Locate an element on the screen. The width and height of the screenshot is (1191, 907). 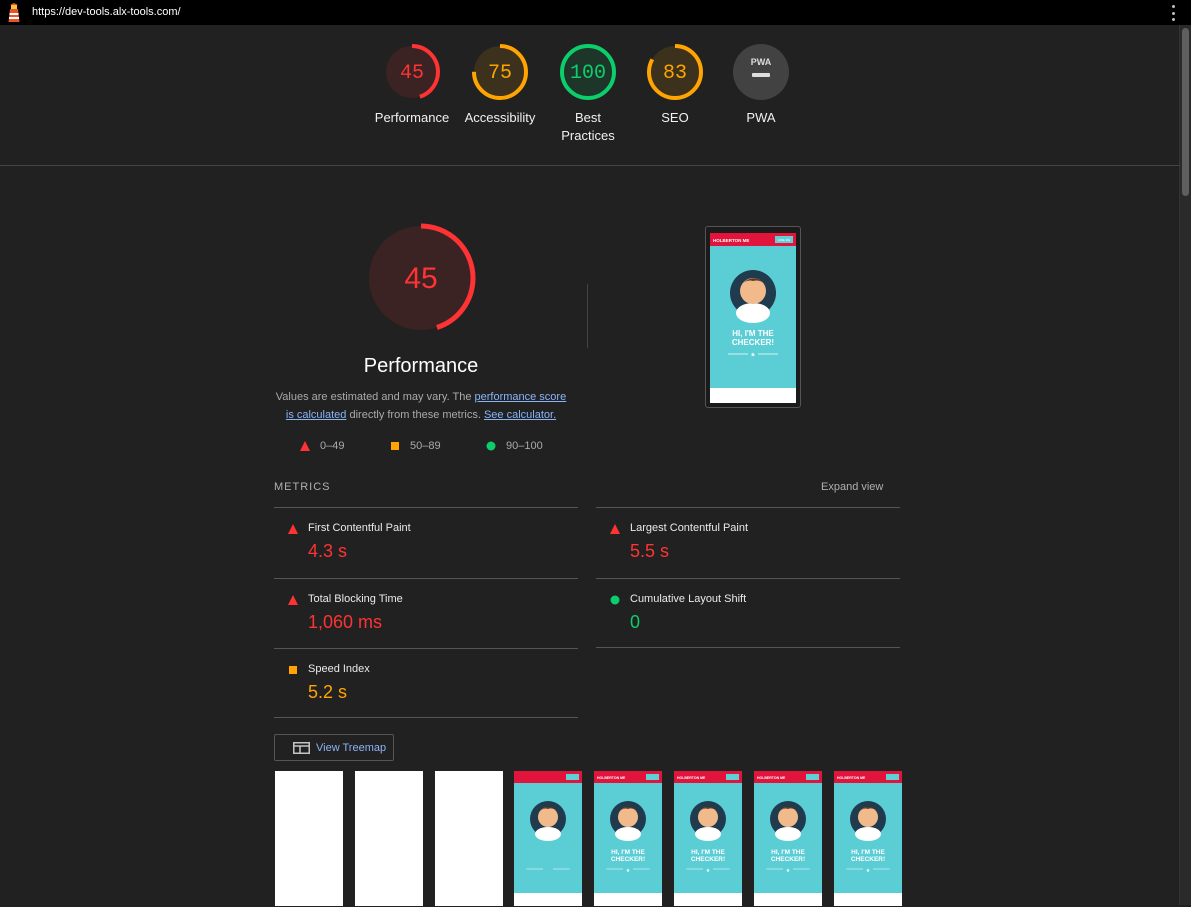
metric-name: Total Blocking Time is located at coordinates (355, 599).